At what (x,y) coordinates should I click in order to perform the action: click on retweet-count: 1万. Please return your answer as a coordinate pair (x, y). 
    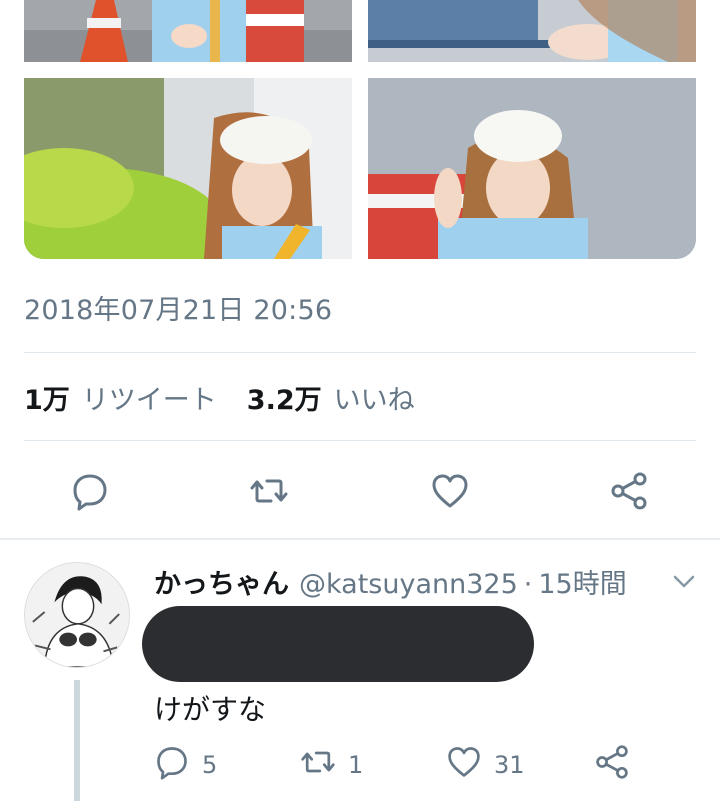
    Looking at the image, I should click on (47, 397).